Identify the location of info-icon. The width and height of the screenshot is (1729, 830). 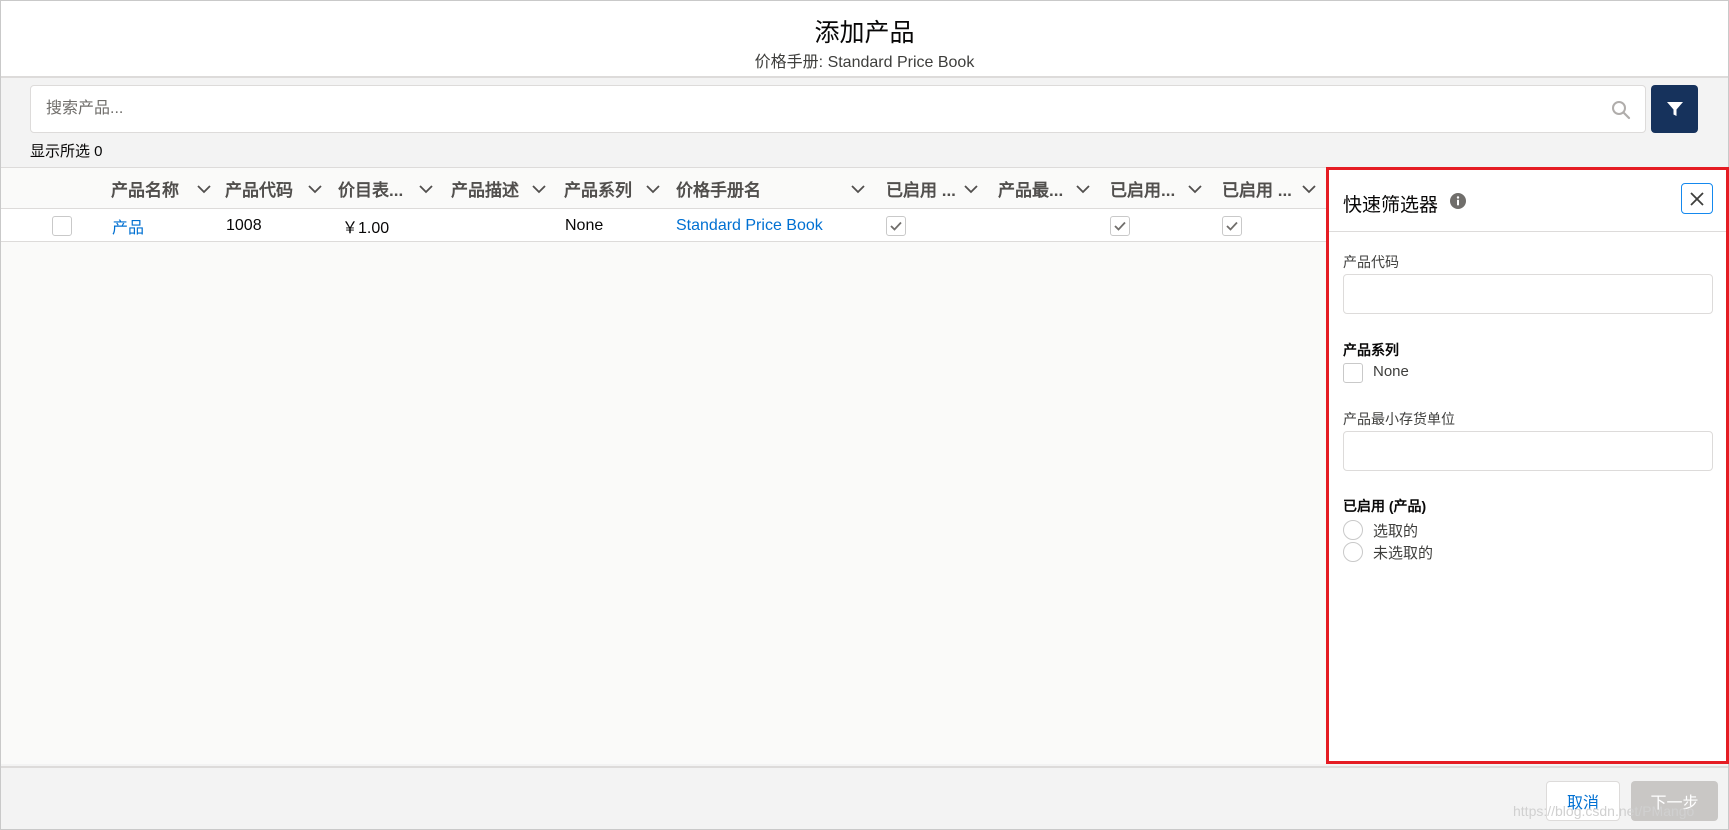
(1458, 201).